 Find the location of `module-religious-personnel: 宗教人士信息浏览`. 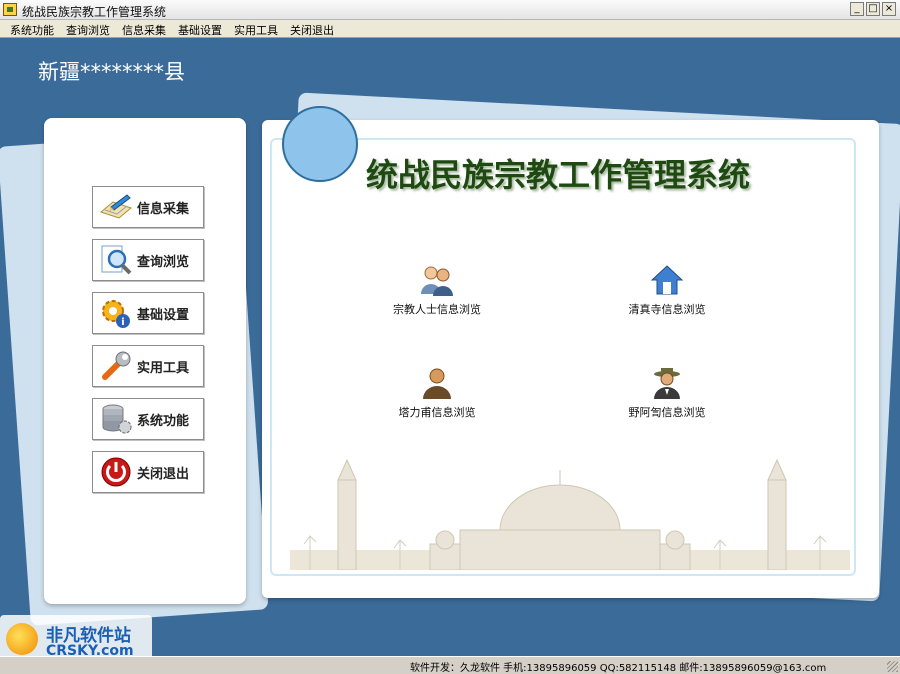

module-religious-personnel: 宗教人士信息浏览 is located at coordinates (437, 289).